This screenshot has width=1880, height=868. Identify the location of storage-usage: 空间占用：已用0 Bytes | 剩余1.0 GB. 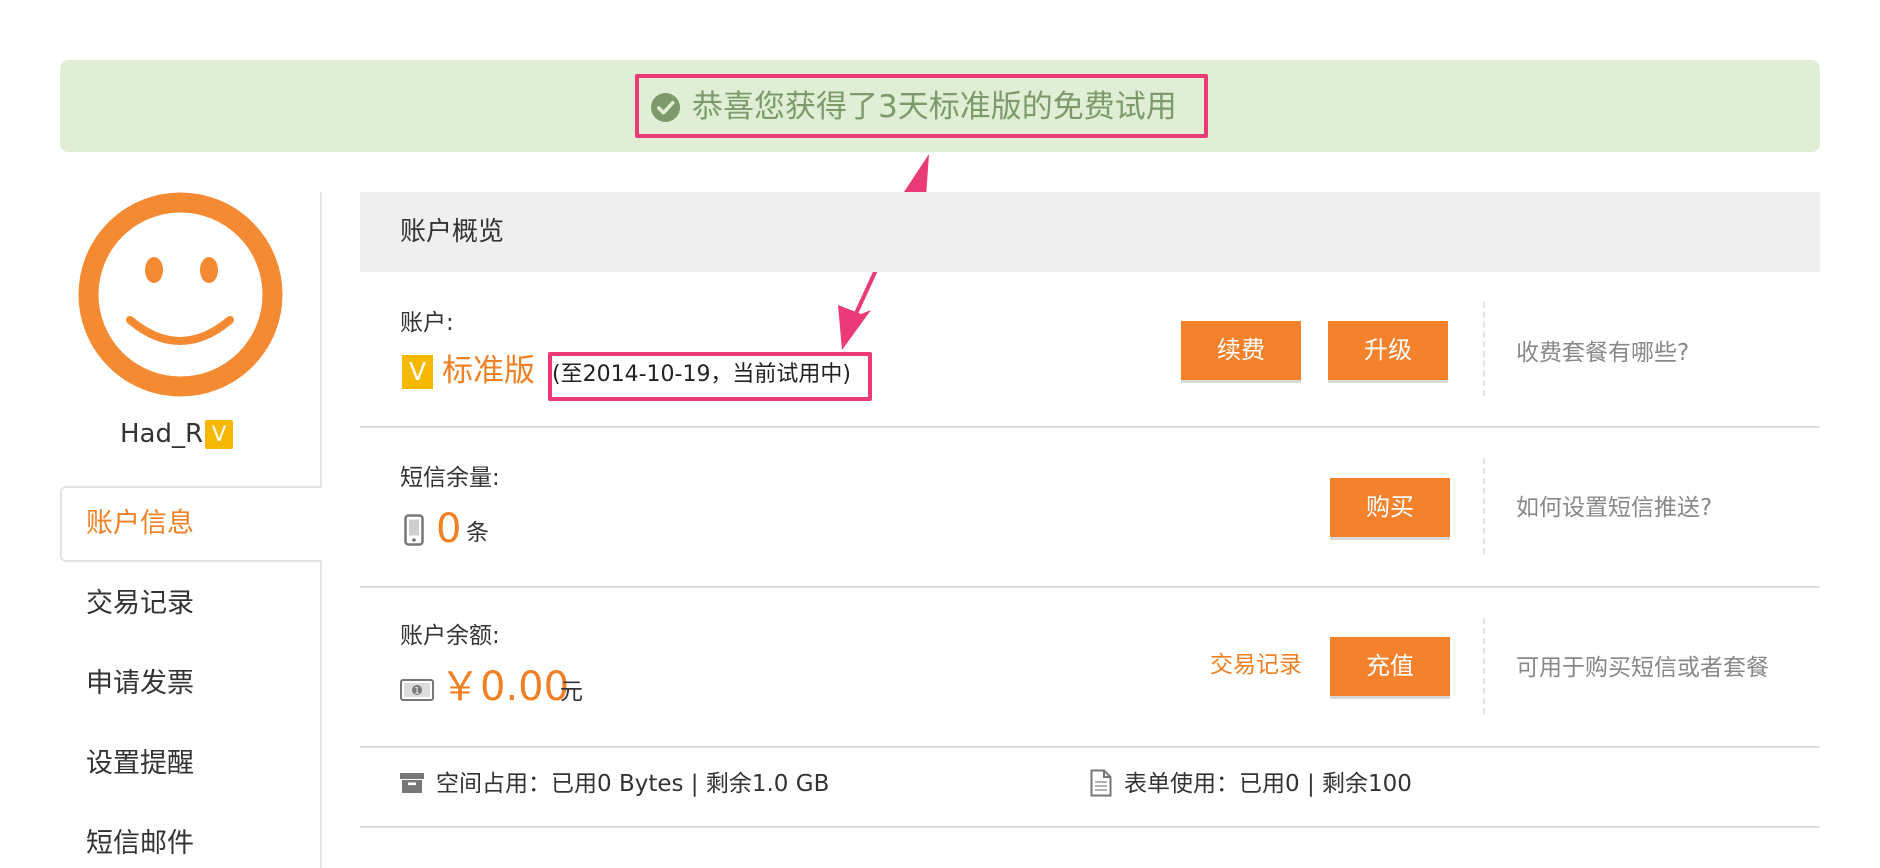
(633, 784).